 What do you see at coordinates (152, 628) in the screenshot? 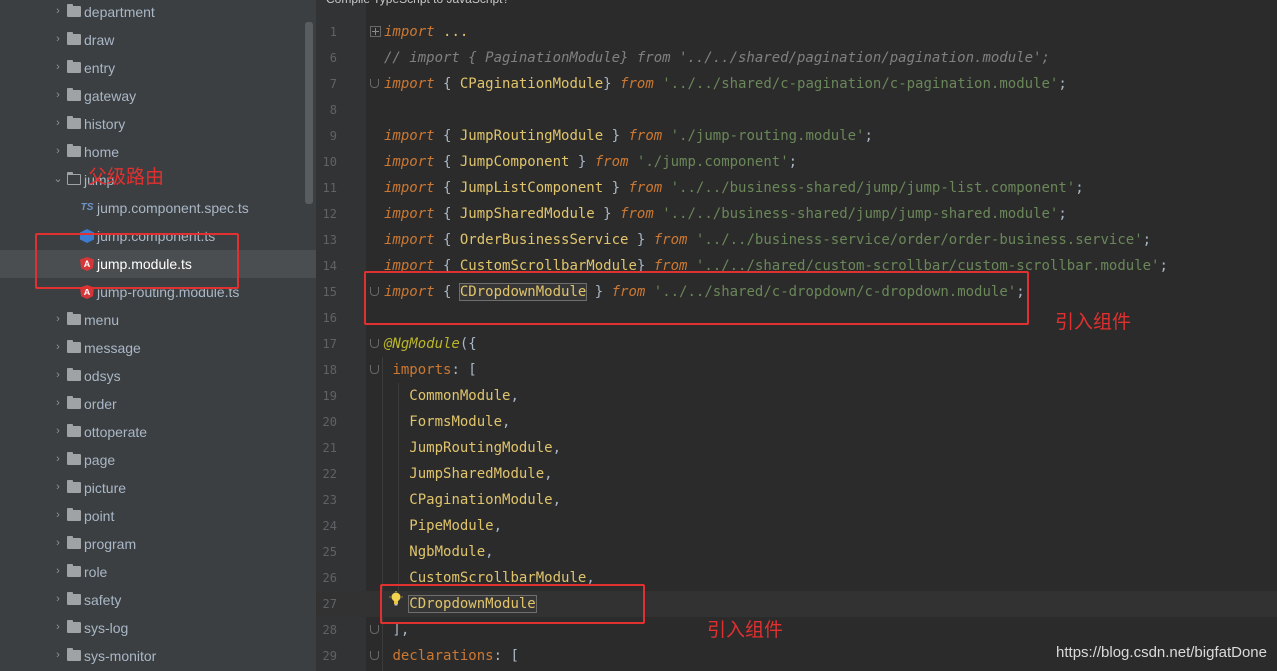
I see `tree-folder: › sys-log` at bounding box center [152, 628].